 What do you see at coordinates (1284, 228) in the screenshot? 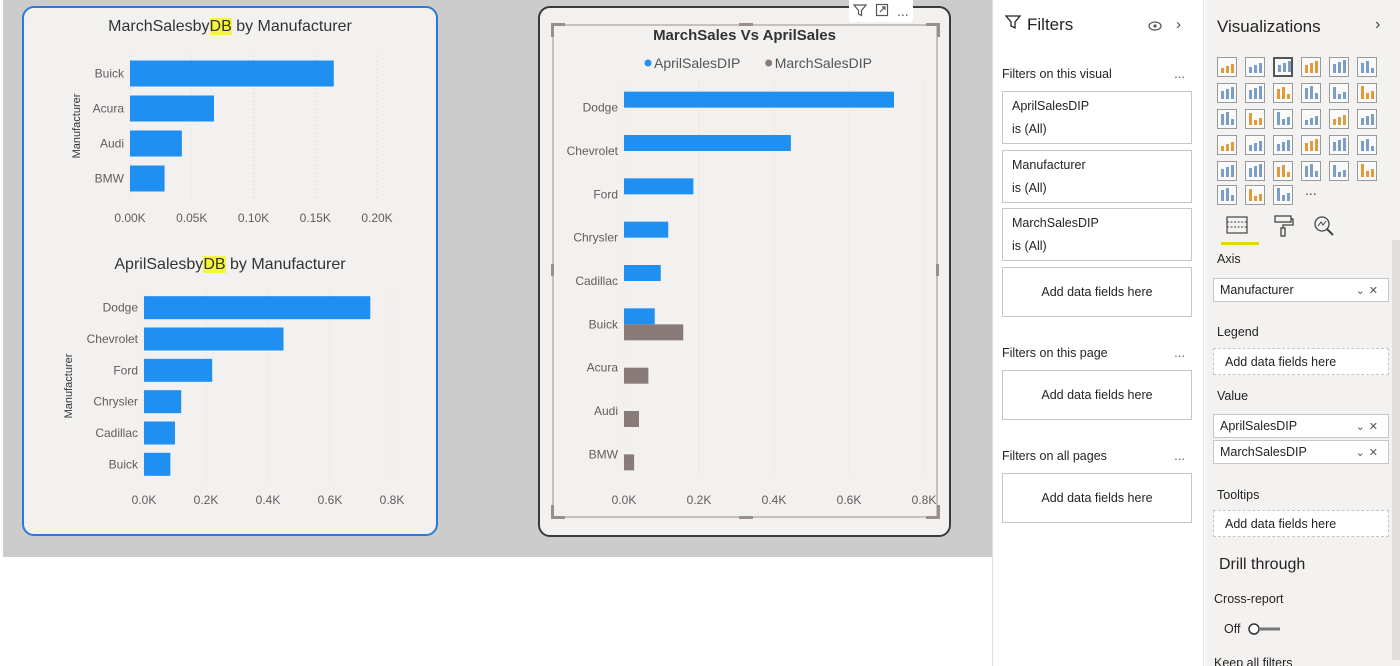
I see `format-paint-roller-icon` at bounding box center [1284, 228].